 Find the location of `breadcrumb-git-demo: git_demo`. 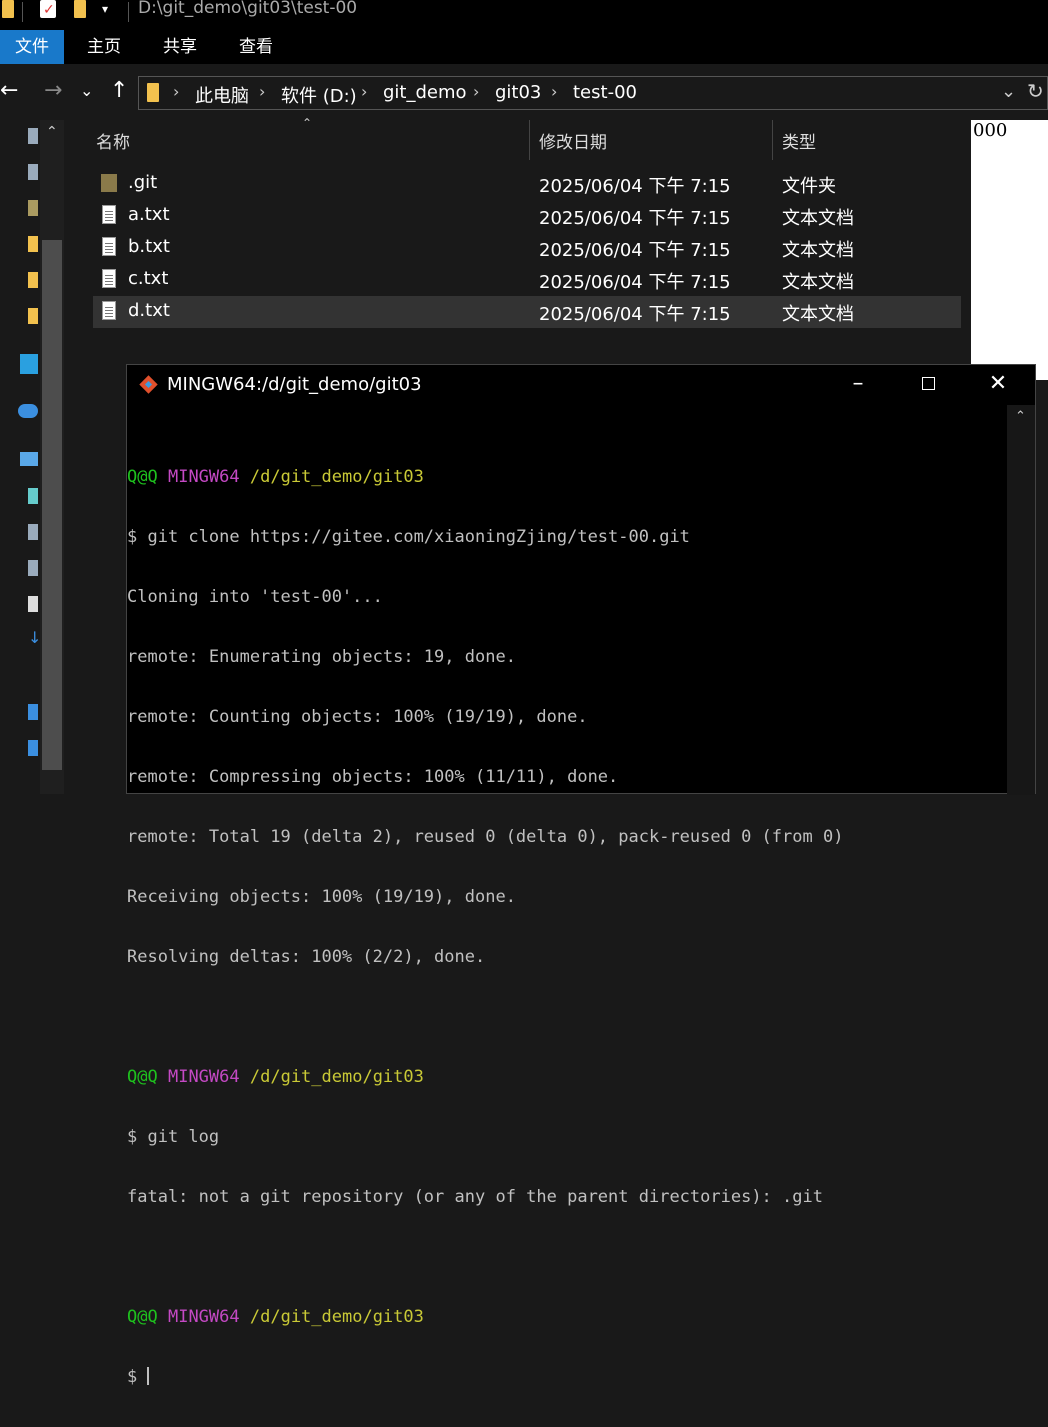

breadcrumb-git-demo: git_demo is located at coordinates (425, 92).